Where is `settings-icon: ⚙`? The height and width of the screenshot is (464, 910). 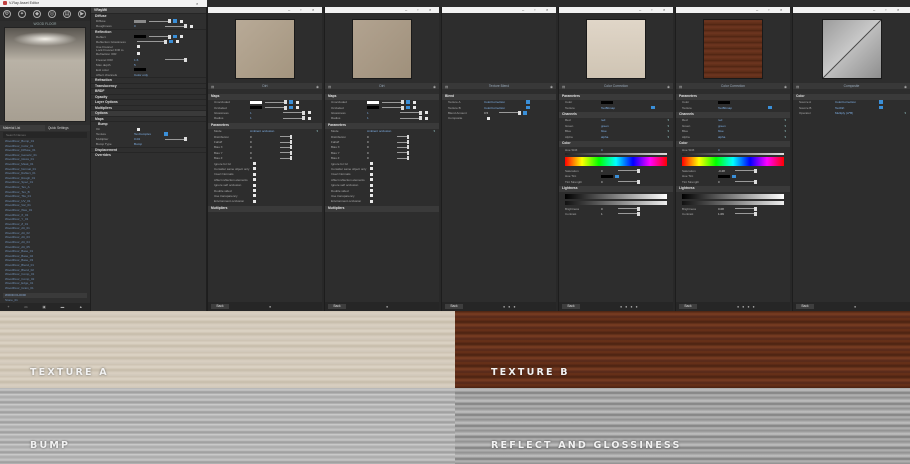
settings-icon: ⚙ is located at coordinates (7, 14).